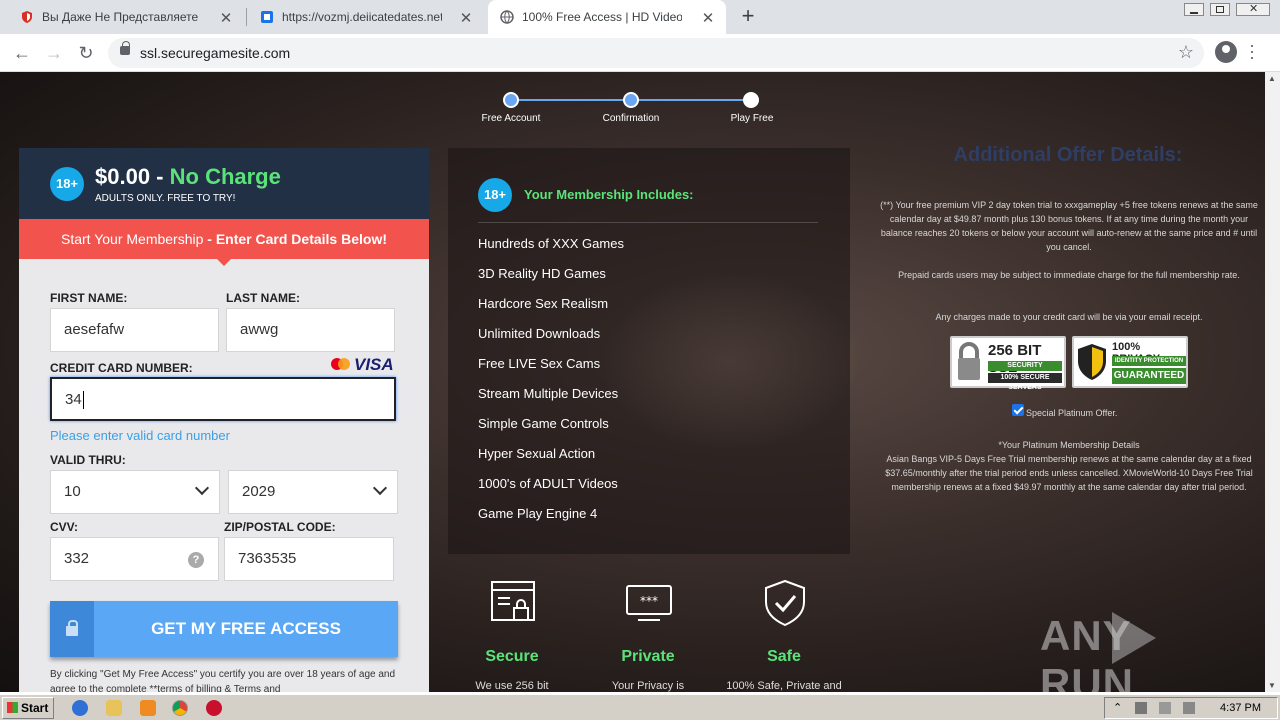 The width and height of the screenshot is (1280, 720). I want to click on expiry-year-value: 2029, so click(259, 491).